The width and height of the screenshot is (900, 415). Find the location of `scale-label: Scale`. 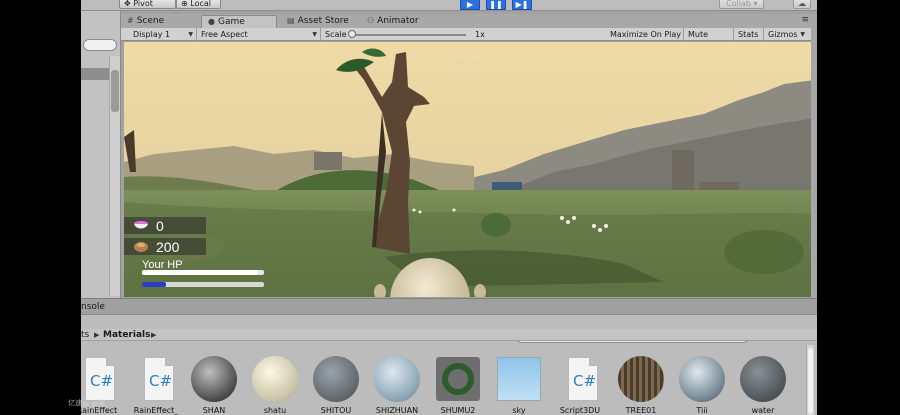

scale-label: Scale is located at coordinates (336, 34).